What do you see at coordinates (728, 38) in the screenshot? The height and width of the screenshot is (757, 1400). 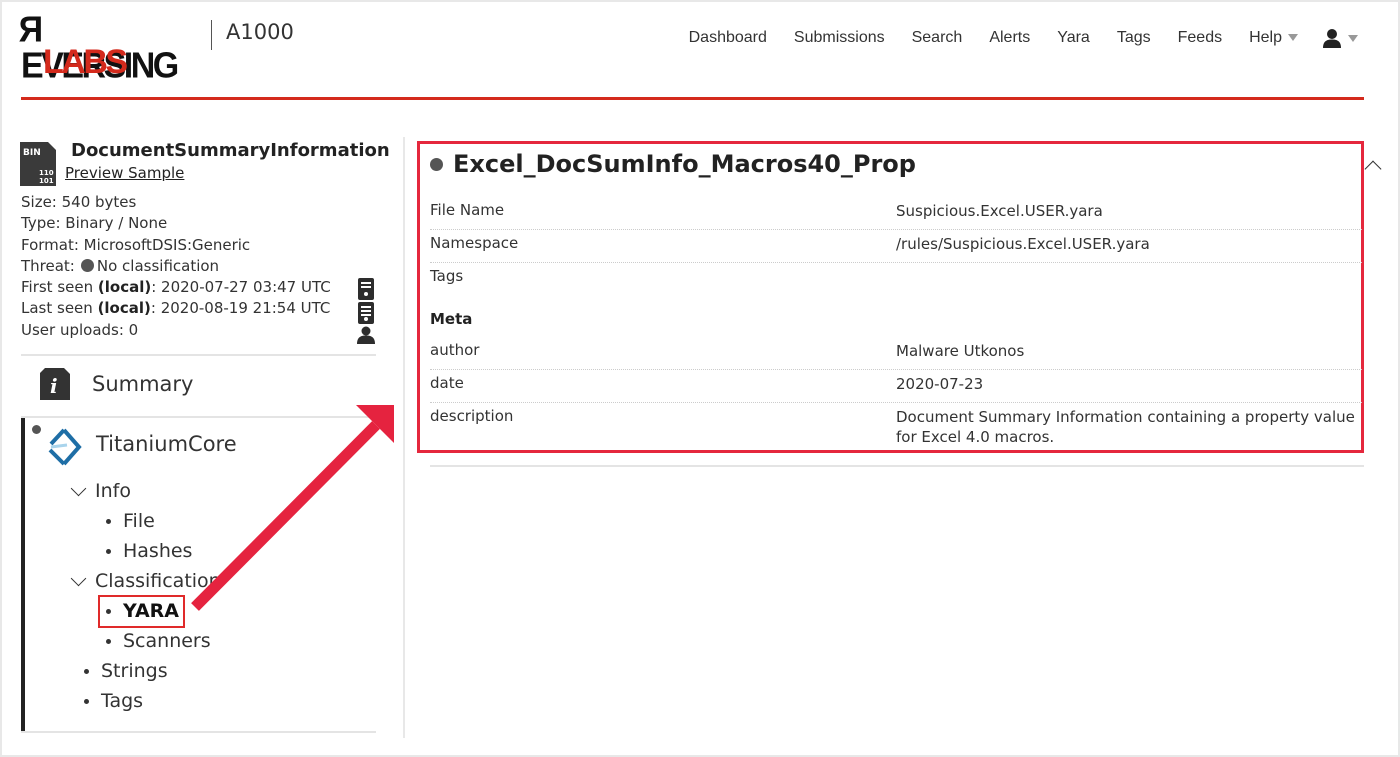 I see `nav-dashboard: Dashboard` at bounding box center [728, 38].